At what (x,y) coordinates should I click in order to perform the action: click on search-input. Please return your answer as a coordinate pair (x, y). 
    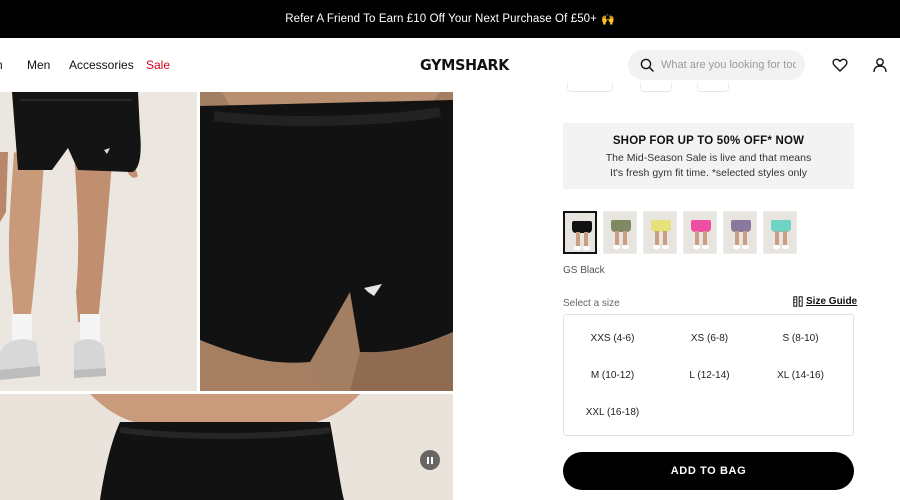
    Looking at the image, I should click on (728, 65).